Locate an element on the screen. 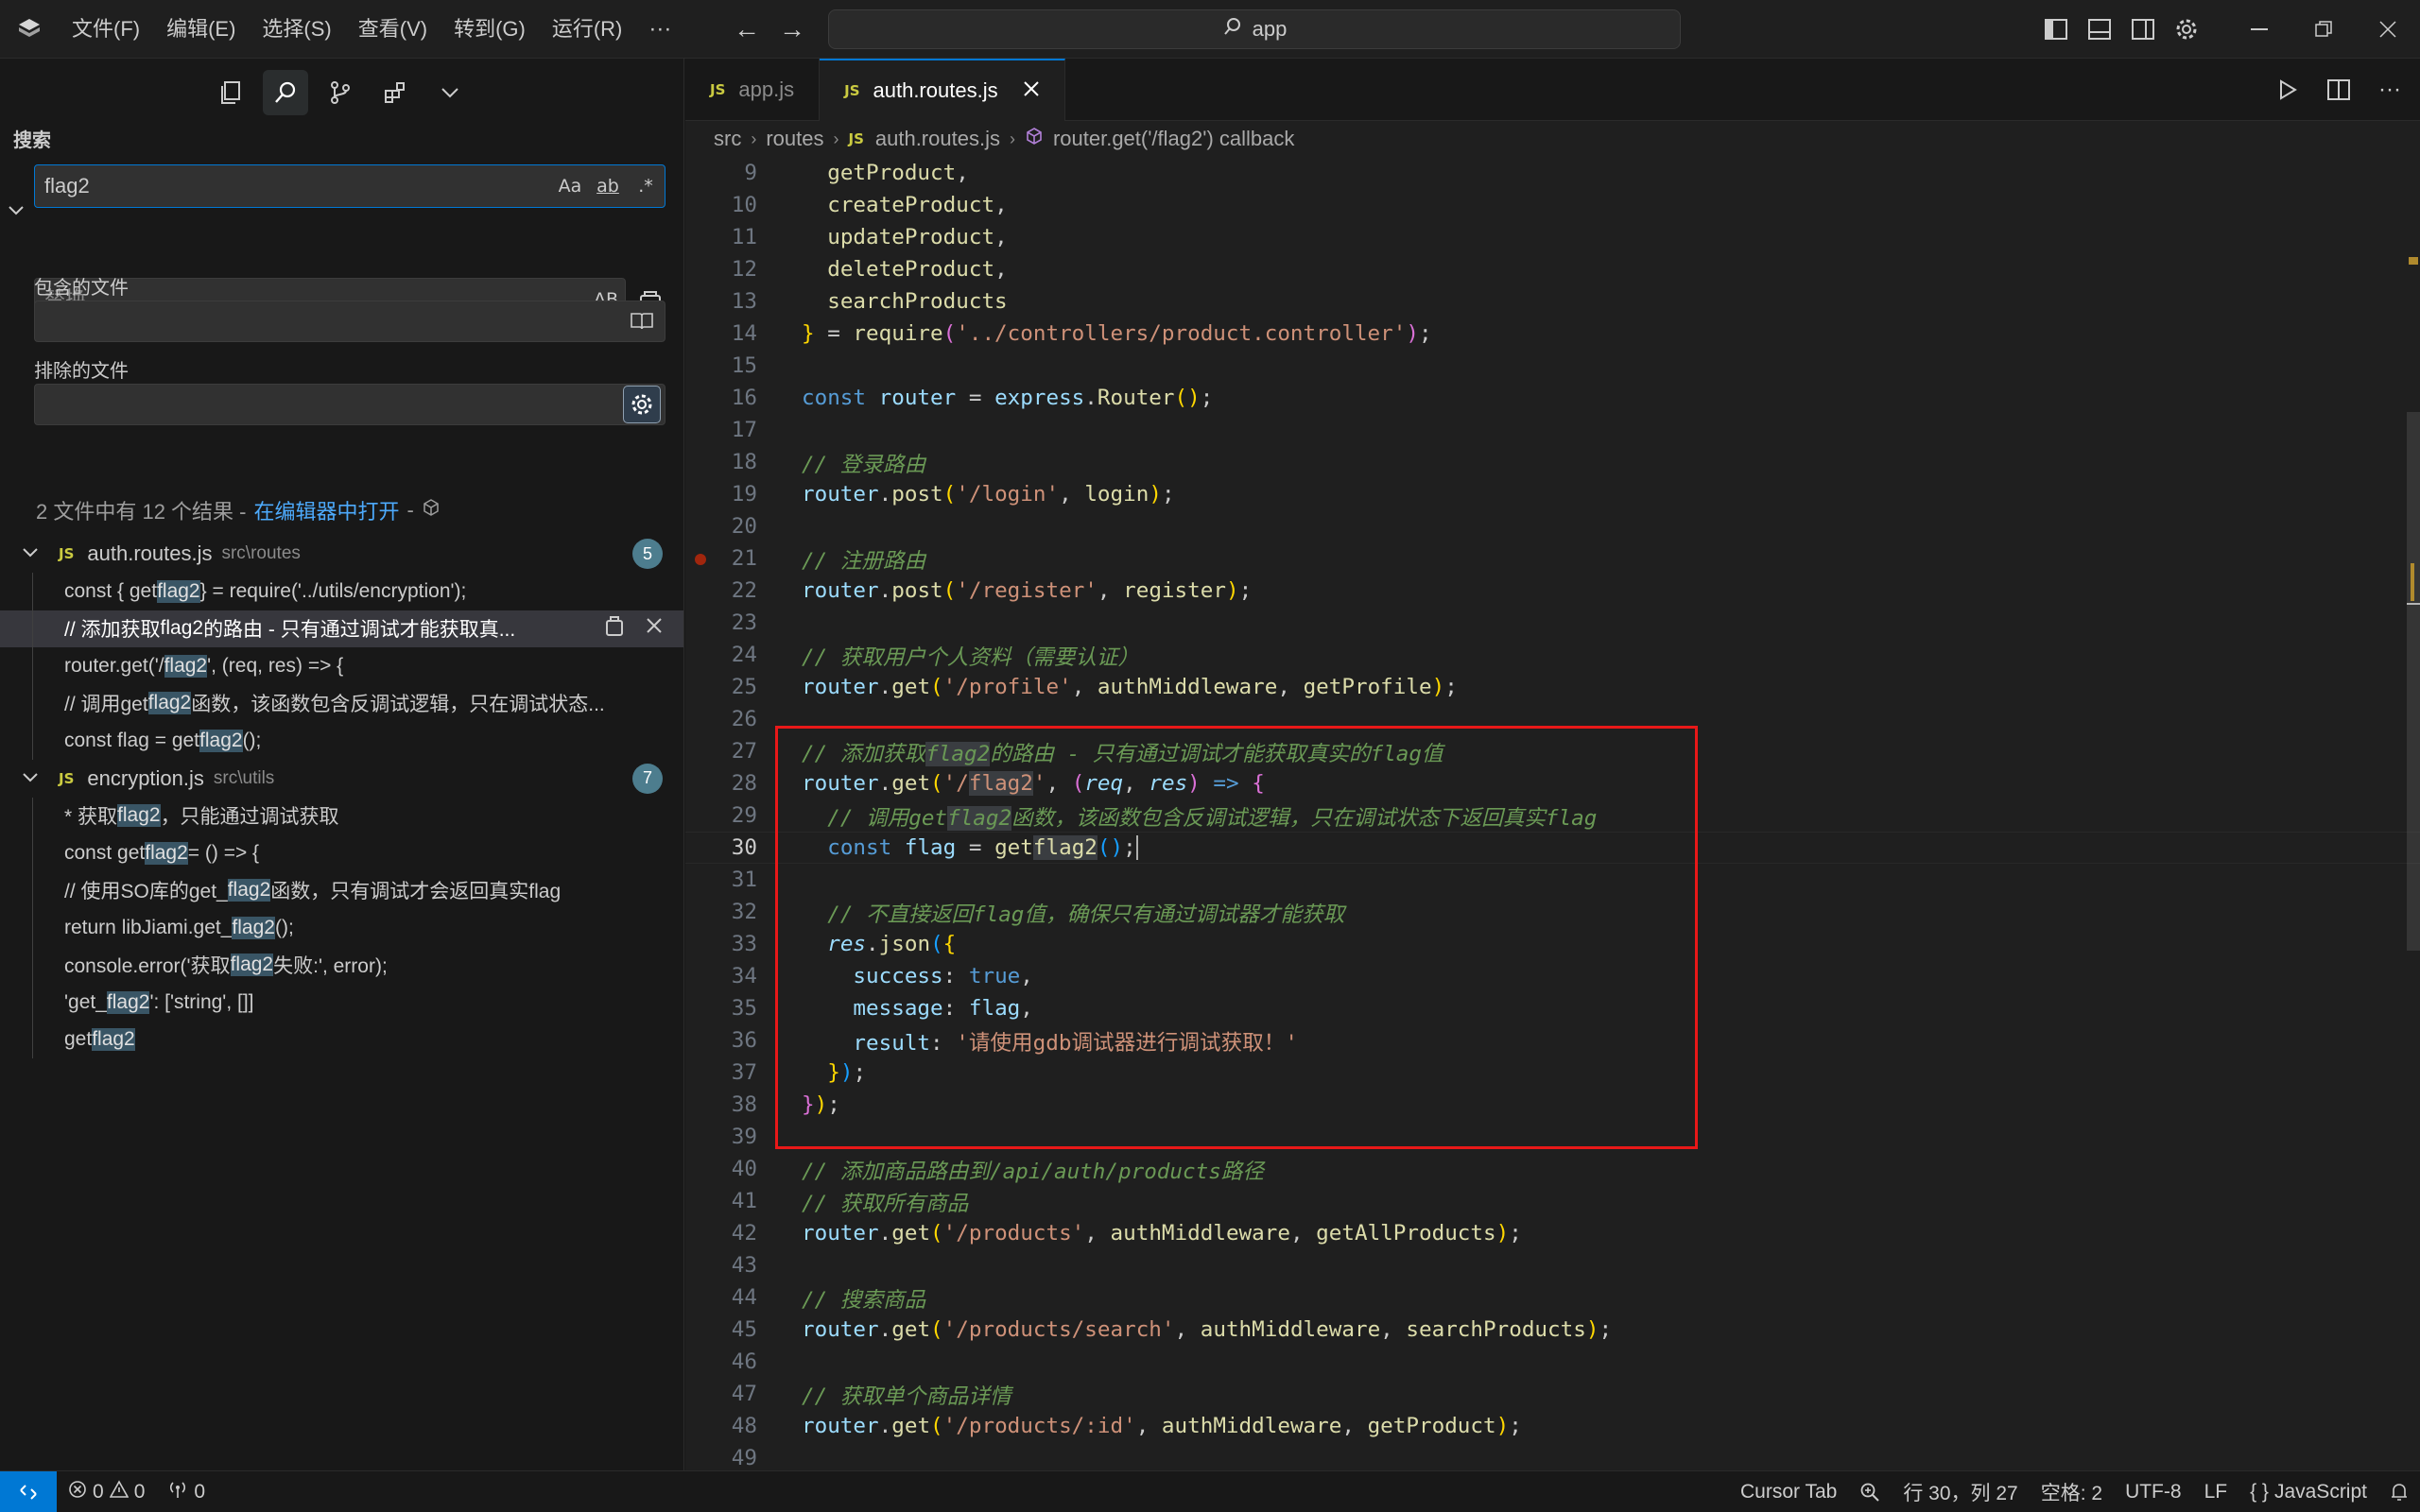 The image size is (2420, 1512). split-editor-icon is located at coordinates (2339, 90).